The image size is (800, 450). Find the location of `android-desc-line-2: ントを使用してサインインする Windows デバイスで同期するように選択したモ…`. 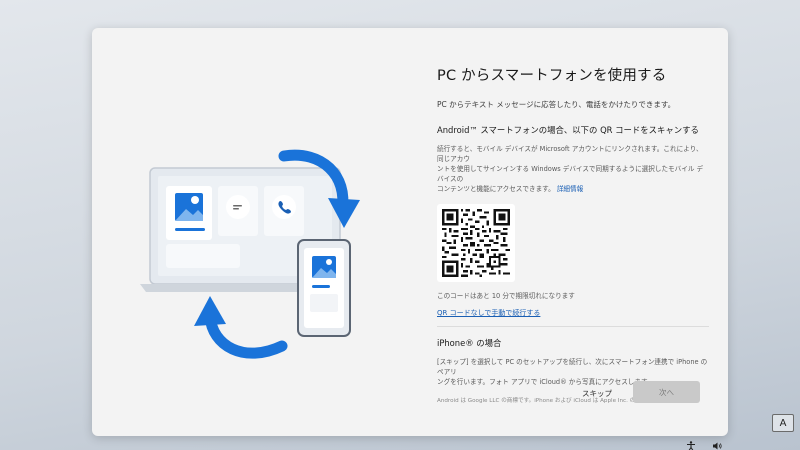

android-desc-line-2: ントを使用してサインインする Windows デバイスで同期するように選択したモ… is located at coordinates (570, 174).